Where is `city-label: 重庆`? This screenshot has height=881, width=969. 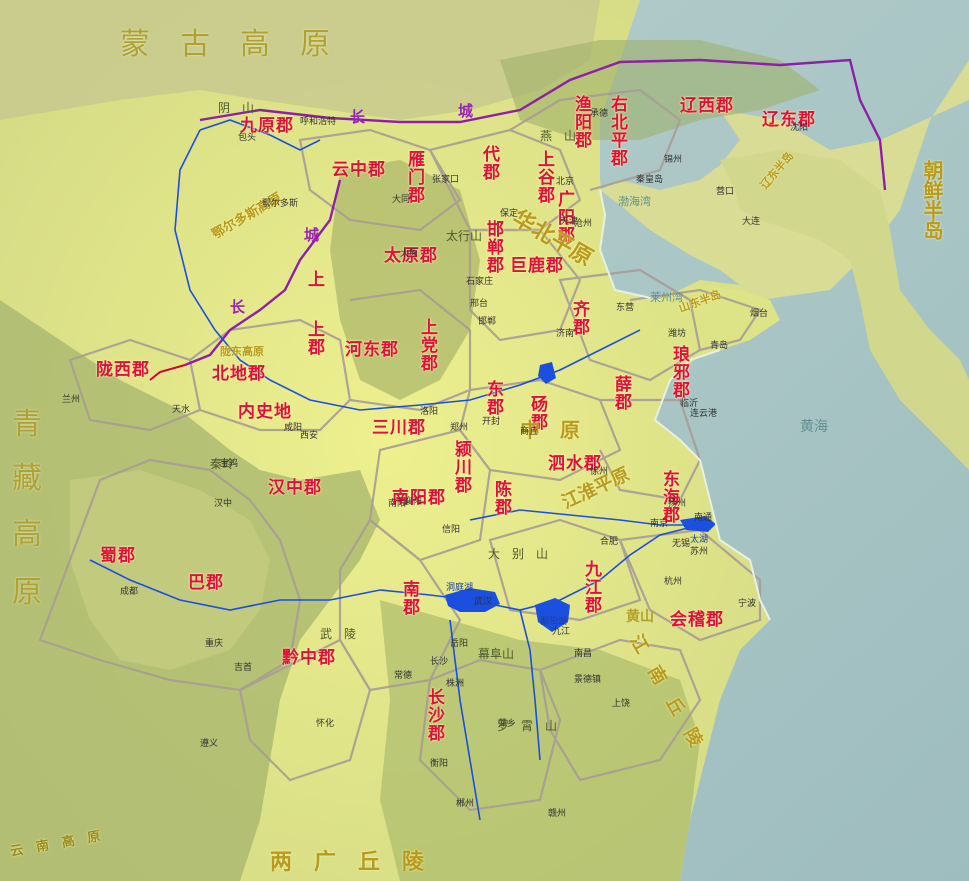
city-label: 重庆 is located at coordinates (214, 644).